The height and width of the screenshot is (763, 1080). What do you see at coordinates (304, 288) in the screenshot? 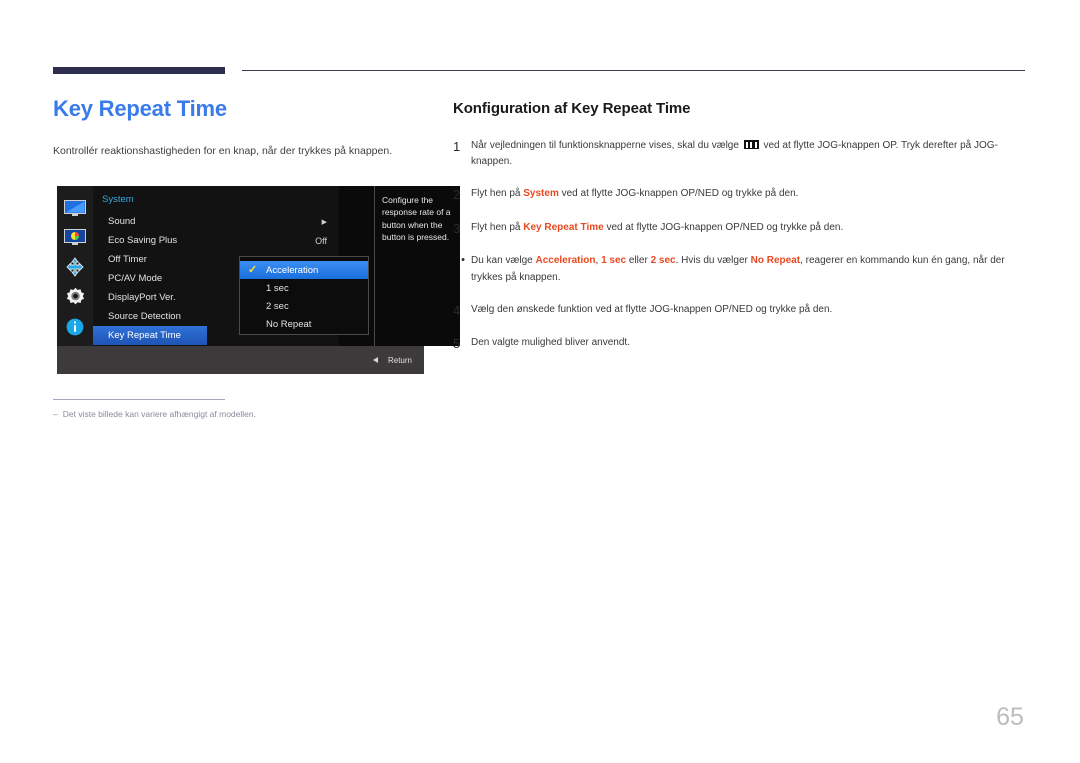
I see `osd-submenu-item-1-sec: 1 sec` at bounding box center [304, 288].